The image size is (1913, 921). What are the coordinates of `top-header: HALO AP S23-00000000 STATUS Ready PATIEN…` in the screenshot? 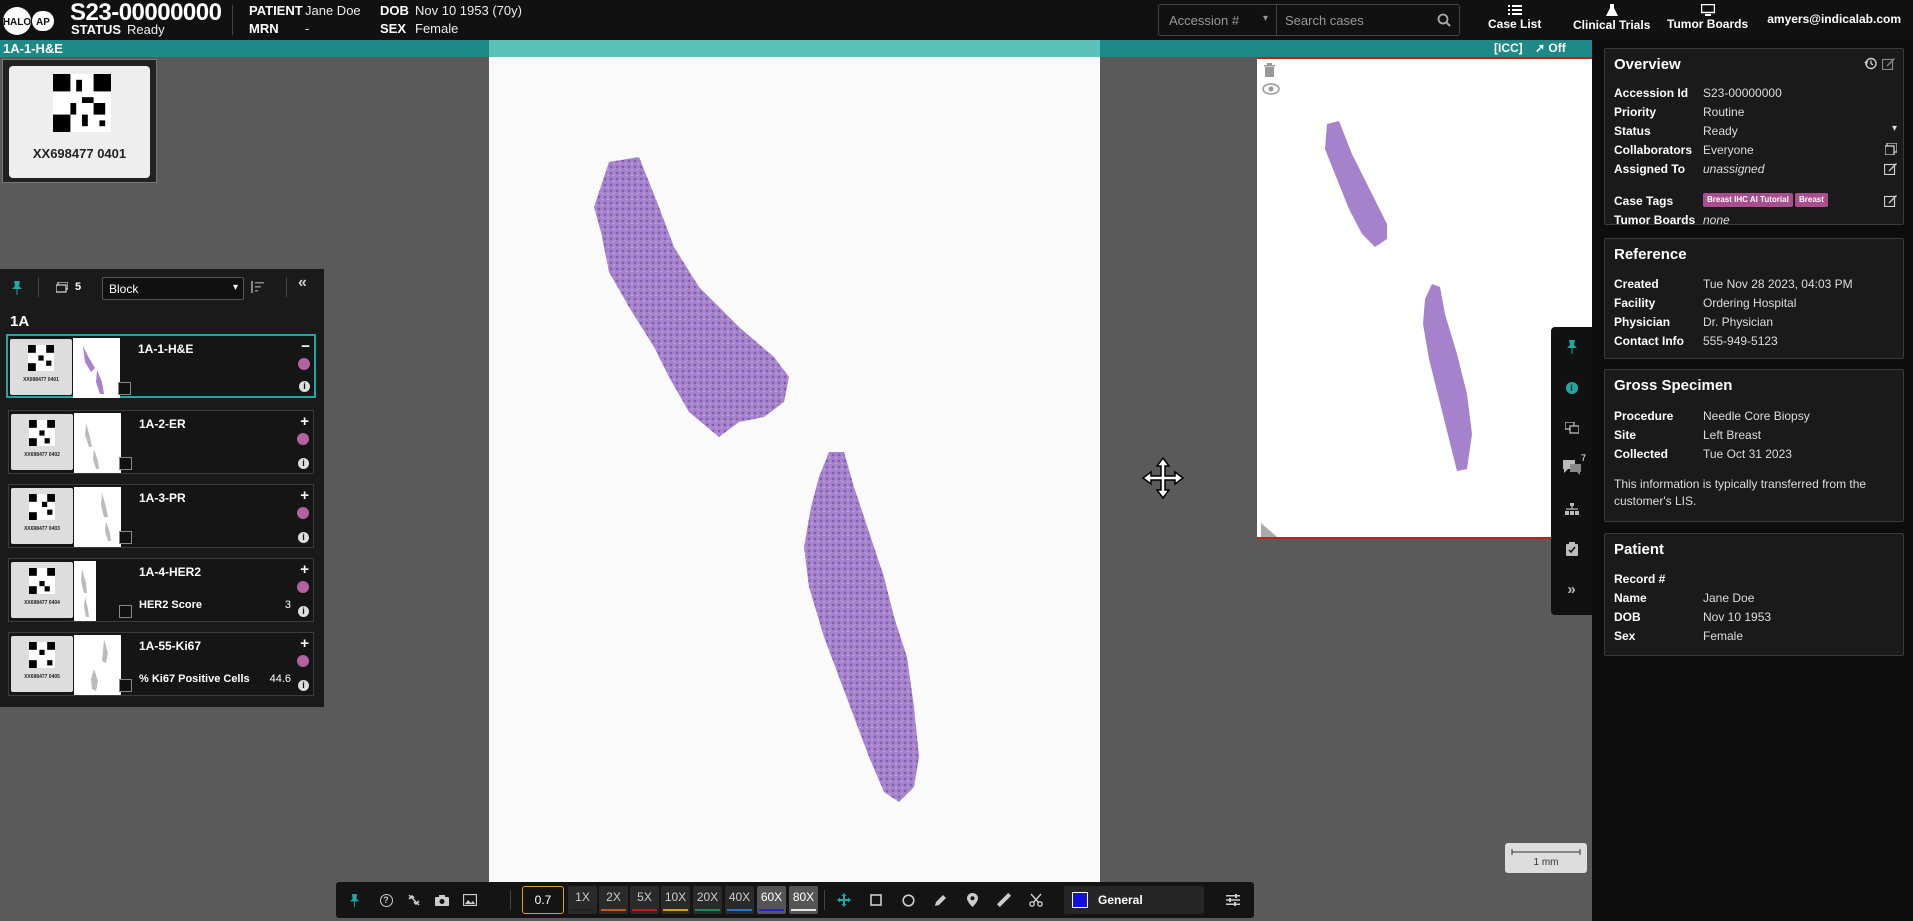 It's located at (956, 20).